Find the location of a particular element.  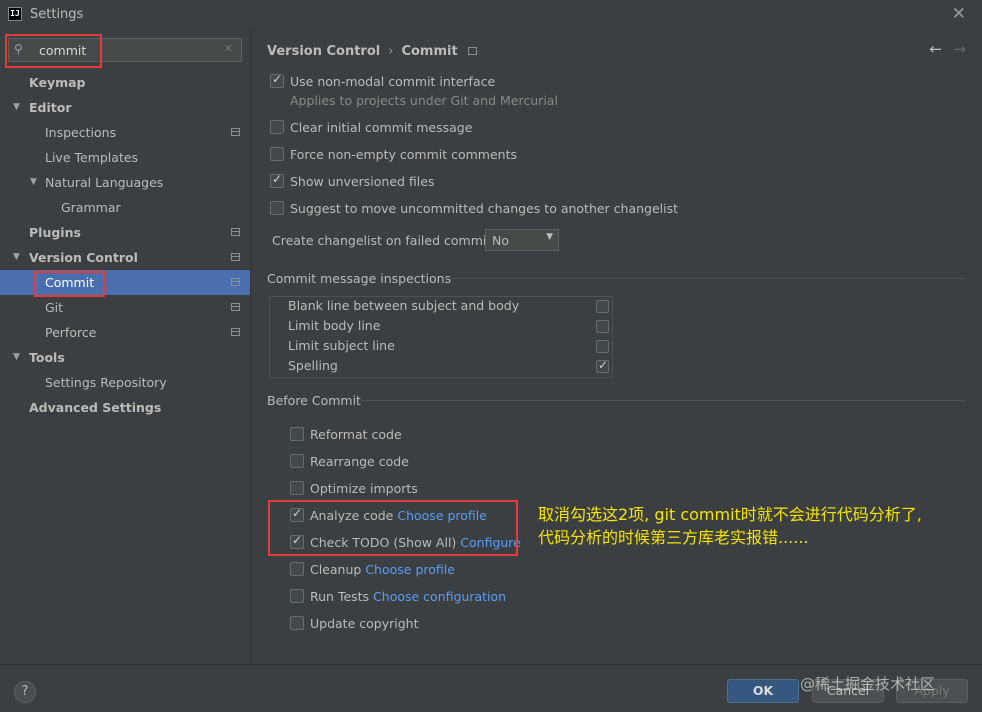

inspection-row: Blank line between subject and body is located at coordinates (442, 307).